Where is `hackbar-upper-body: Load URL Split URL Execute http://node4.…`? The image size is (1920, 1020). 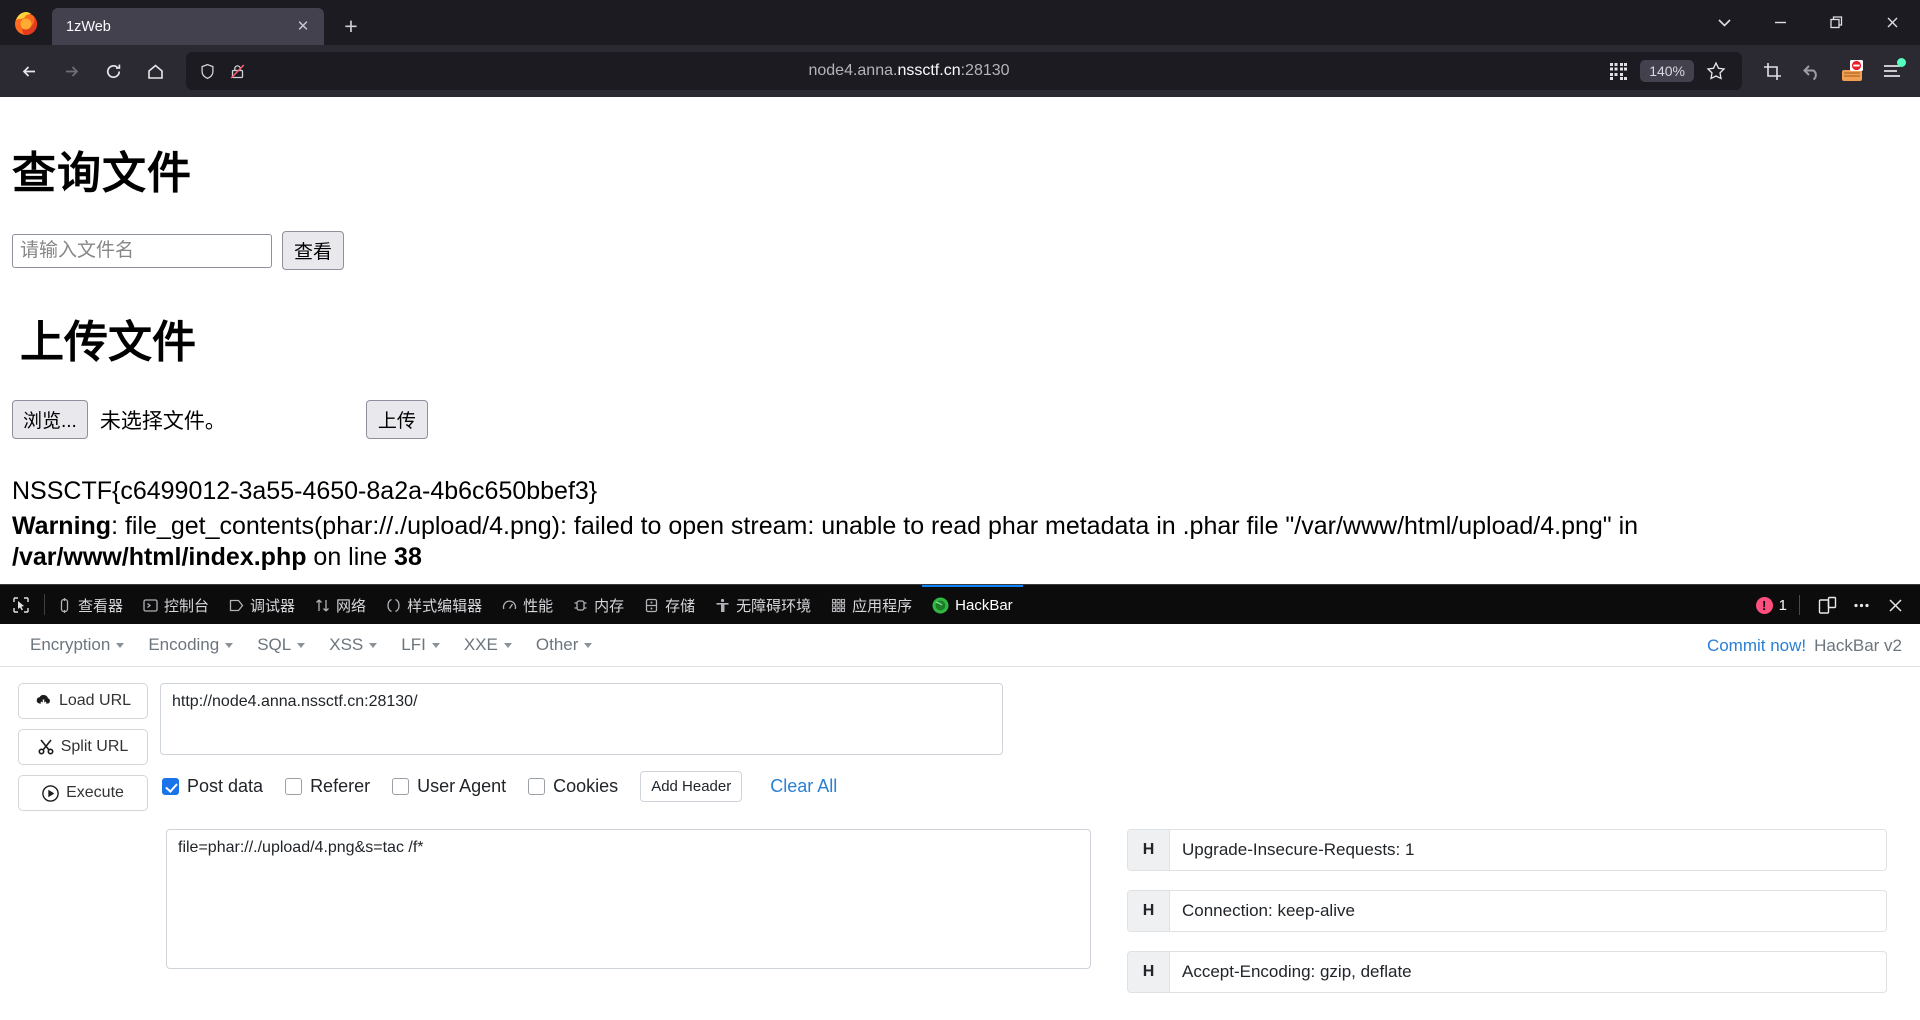 hackbar-upper-body: Load URL Split URL Execute http://node4.… is located at coordinates (960, 739).